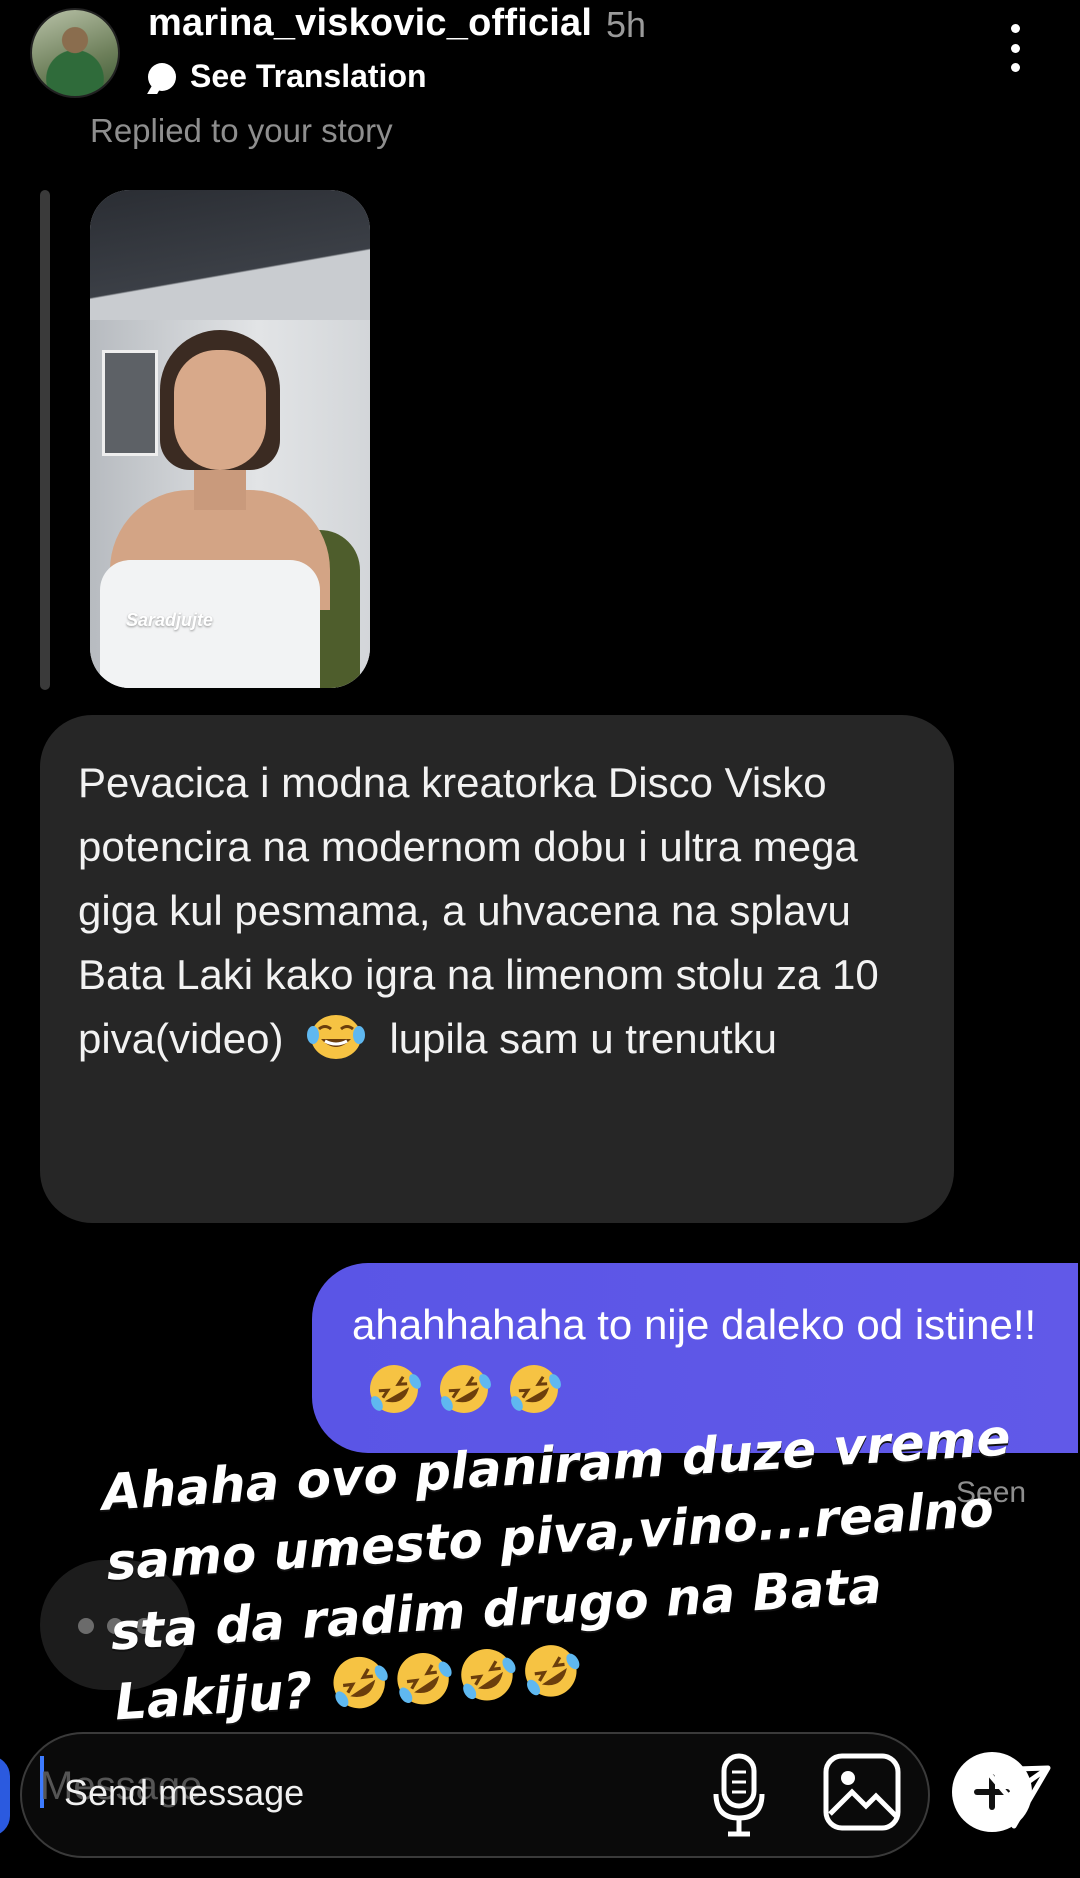  Describe the element at coordinates (45, 440) in the screenshot. I see `reply-indicator-bar` at that location.